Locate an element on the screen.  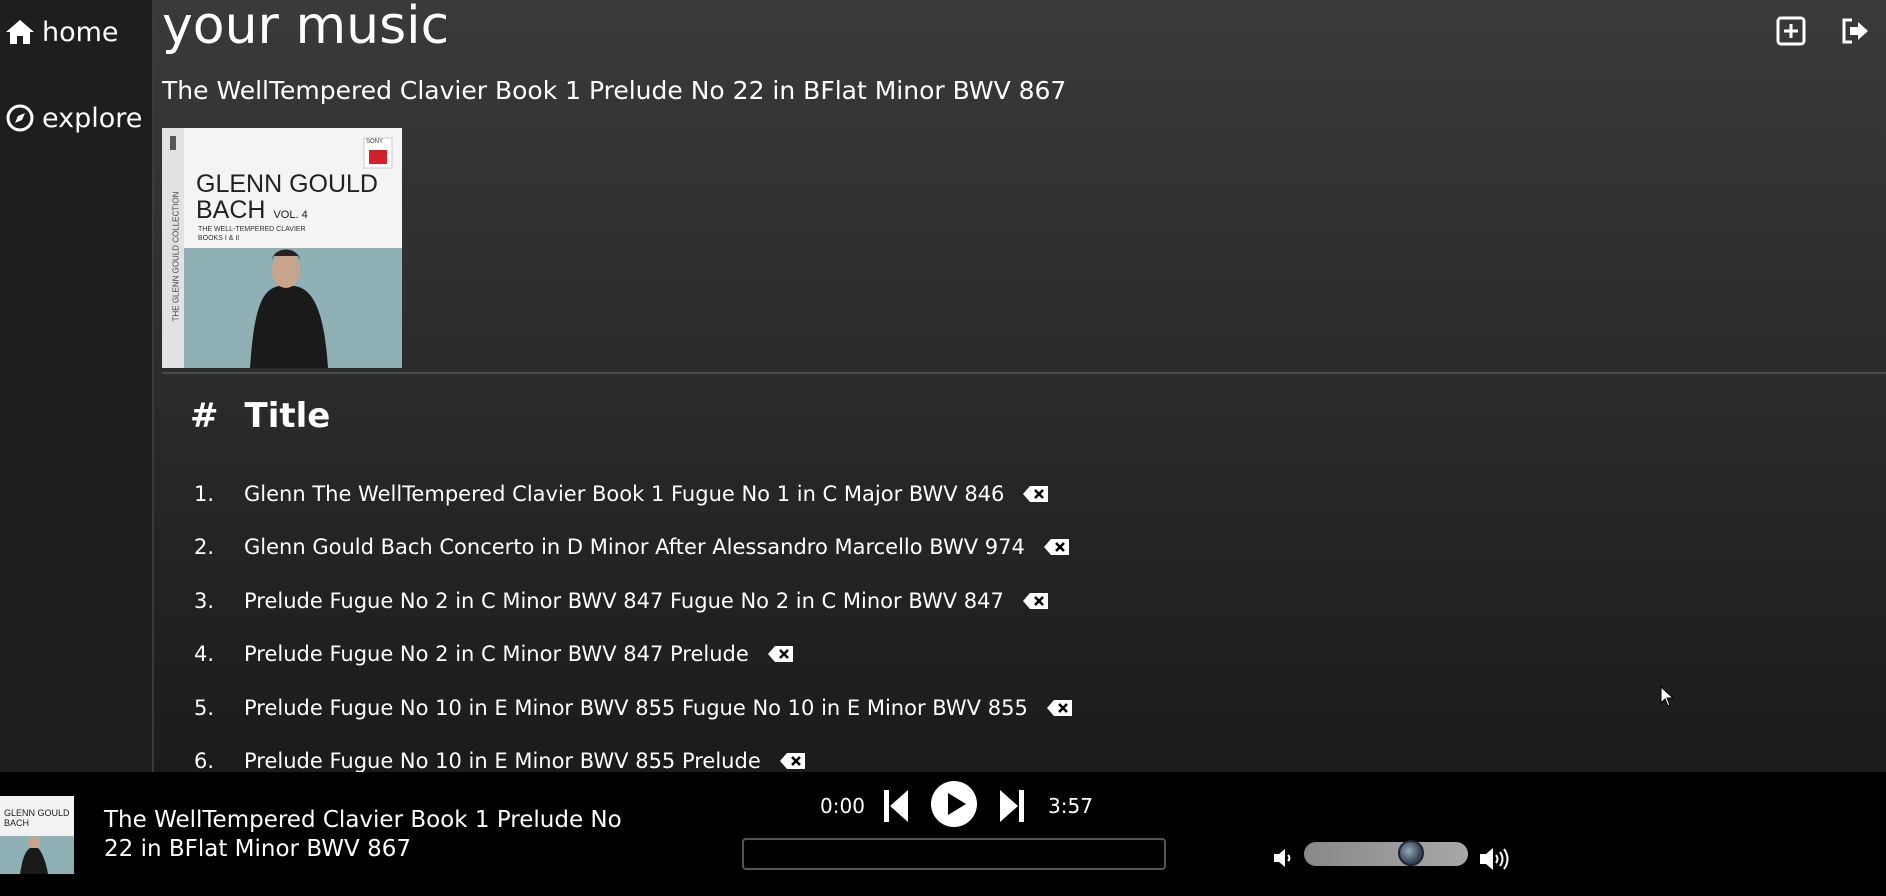
now-playing-cover: GLENN GOULD BACH is located at coordinates (37, 835).